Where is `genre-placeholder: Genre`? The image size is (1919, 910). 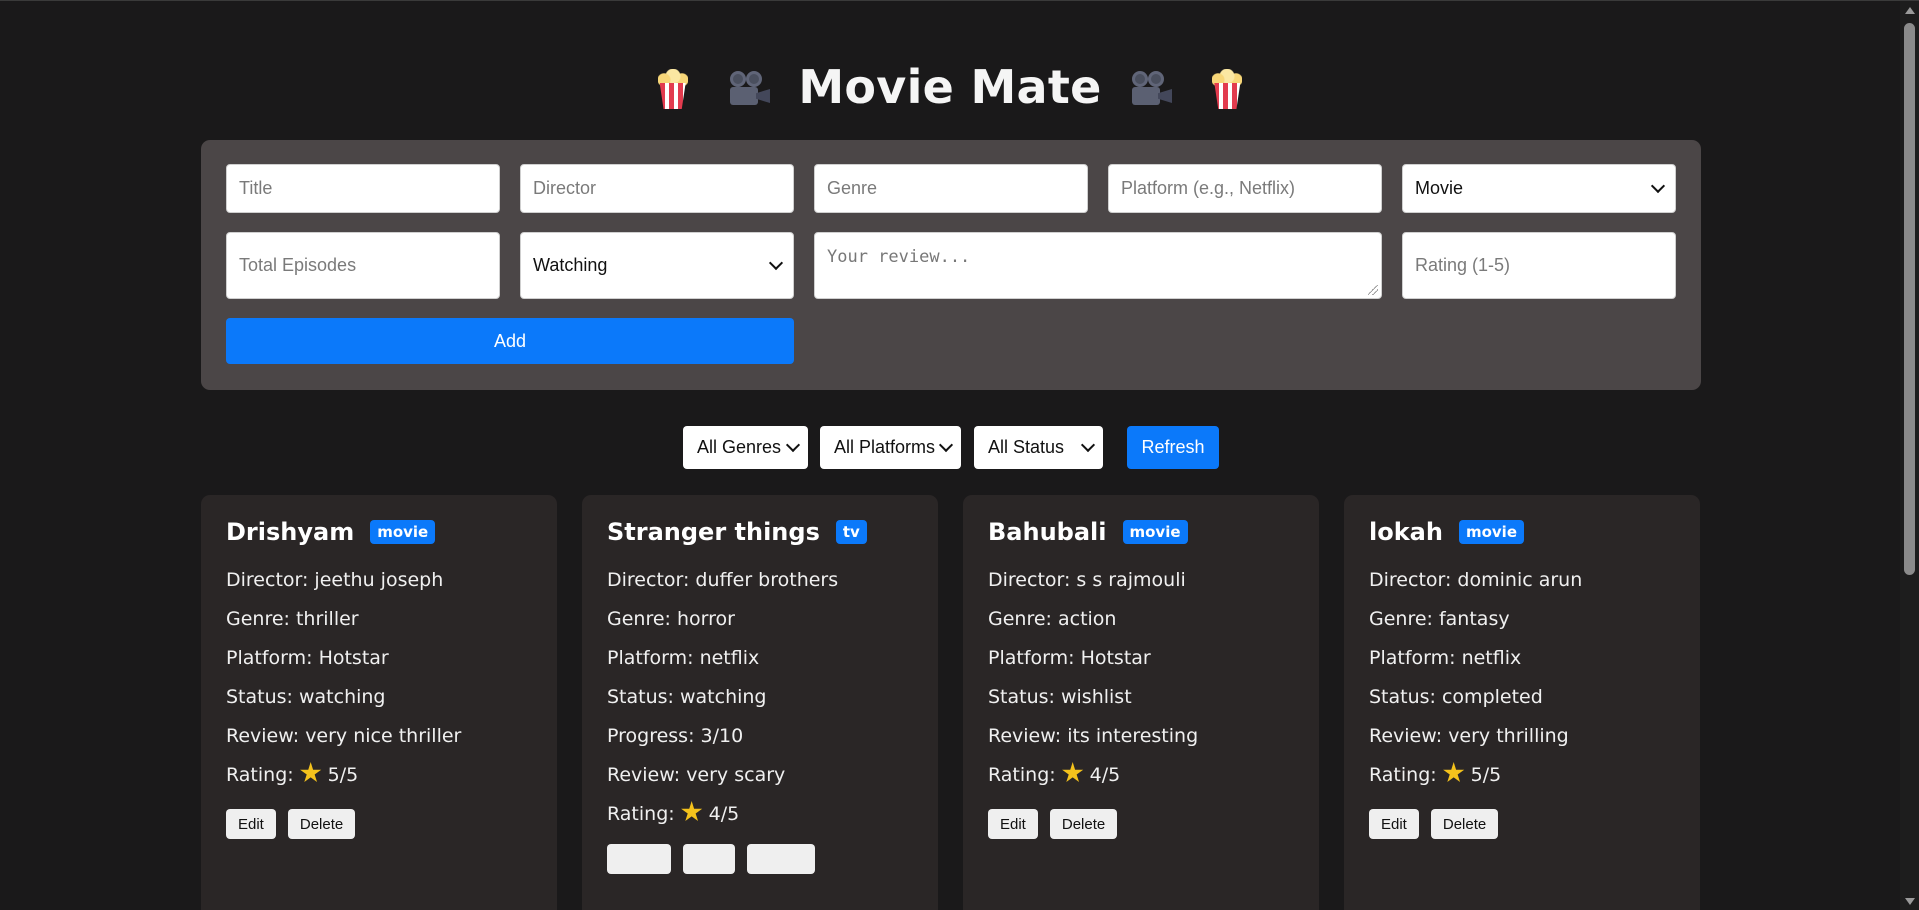 genre-placeholder: Genre is located at coordinates (852, 188).